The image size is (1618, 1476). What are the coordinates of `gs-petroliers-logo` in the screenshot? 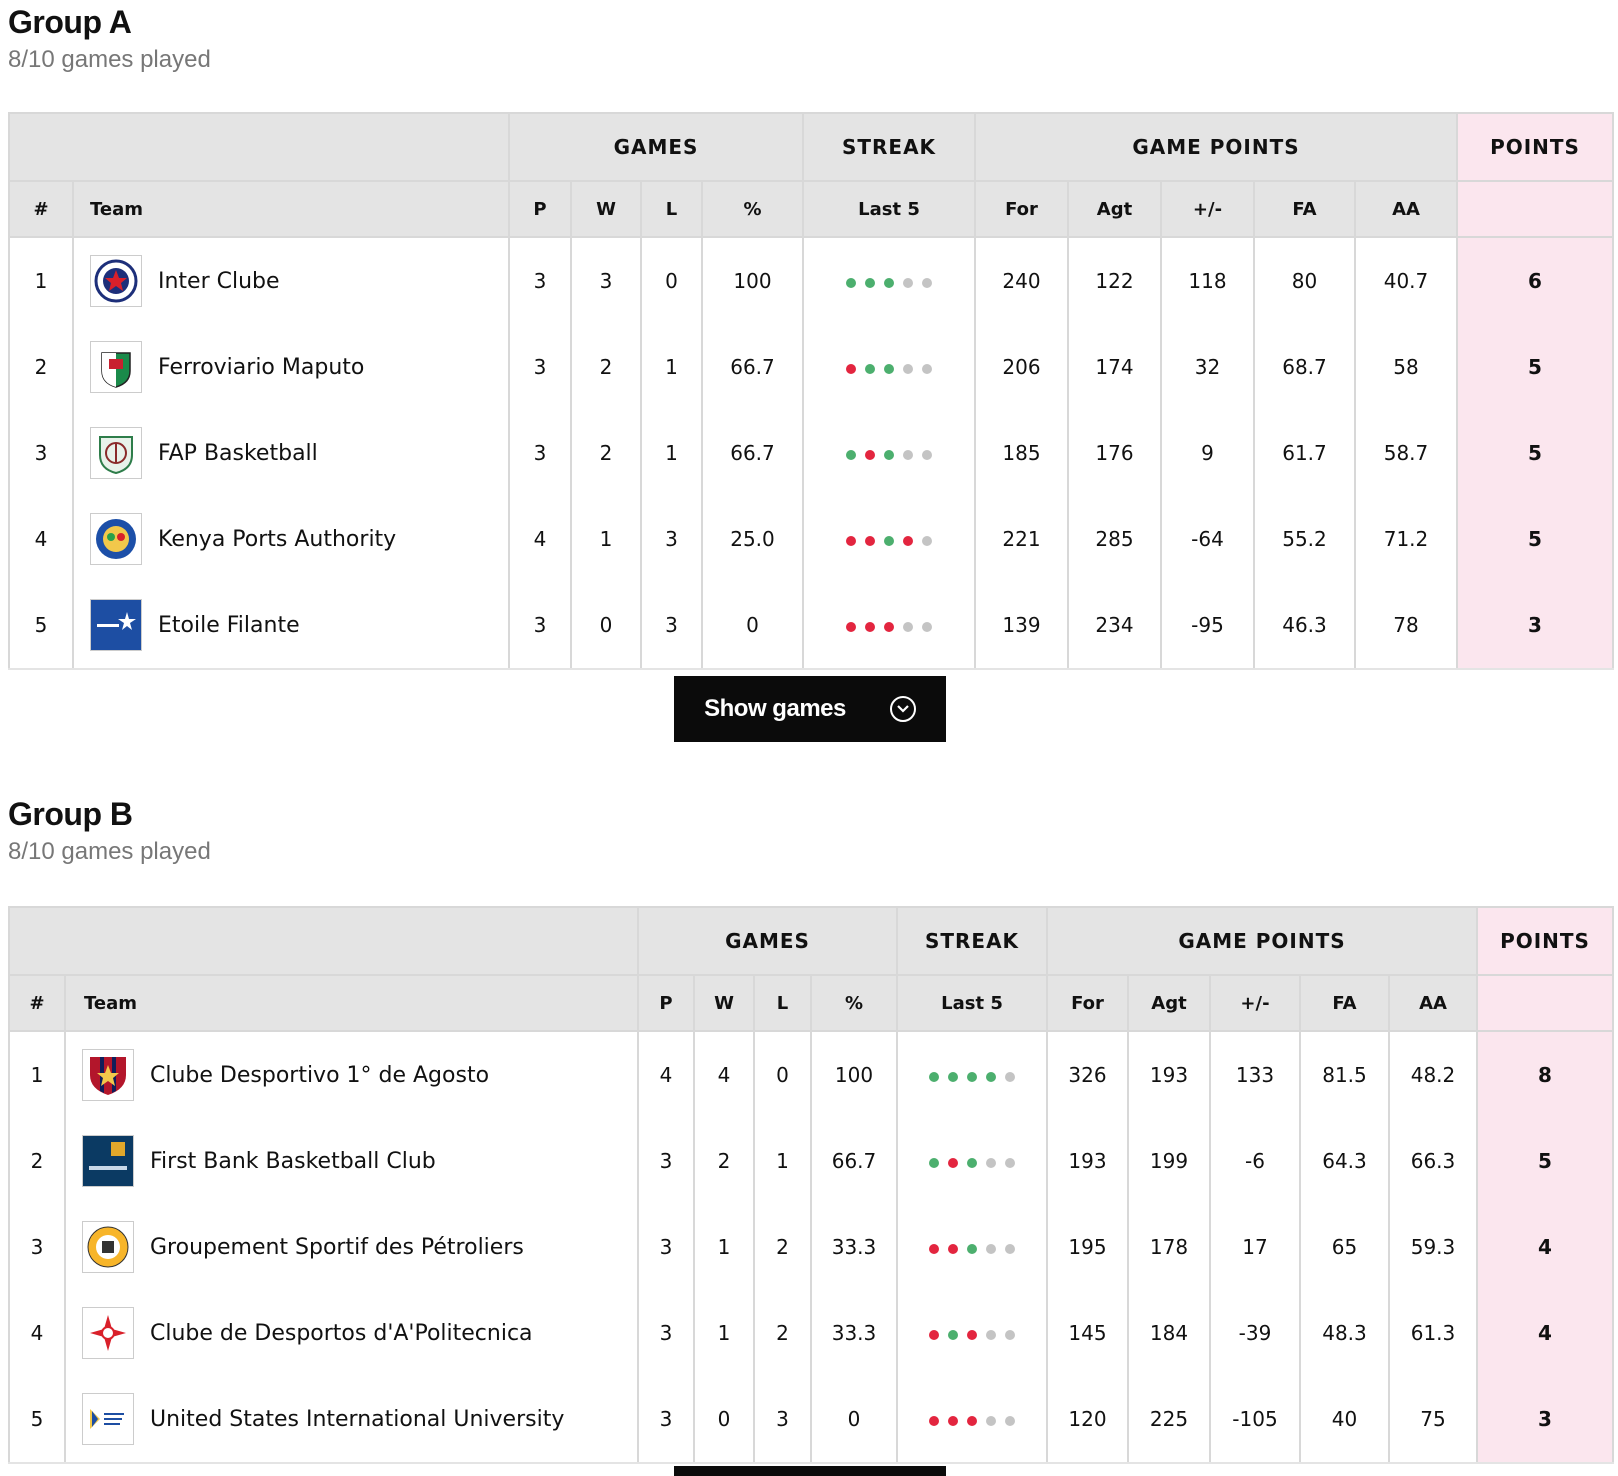 It's located at (108, 1247).